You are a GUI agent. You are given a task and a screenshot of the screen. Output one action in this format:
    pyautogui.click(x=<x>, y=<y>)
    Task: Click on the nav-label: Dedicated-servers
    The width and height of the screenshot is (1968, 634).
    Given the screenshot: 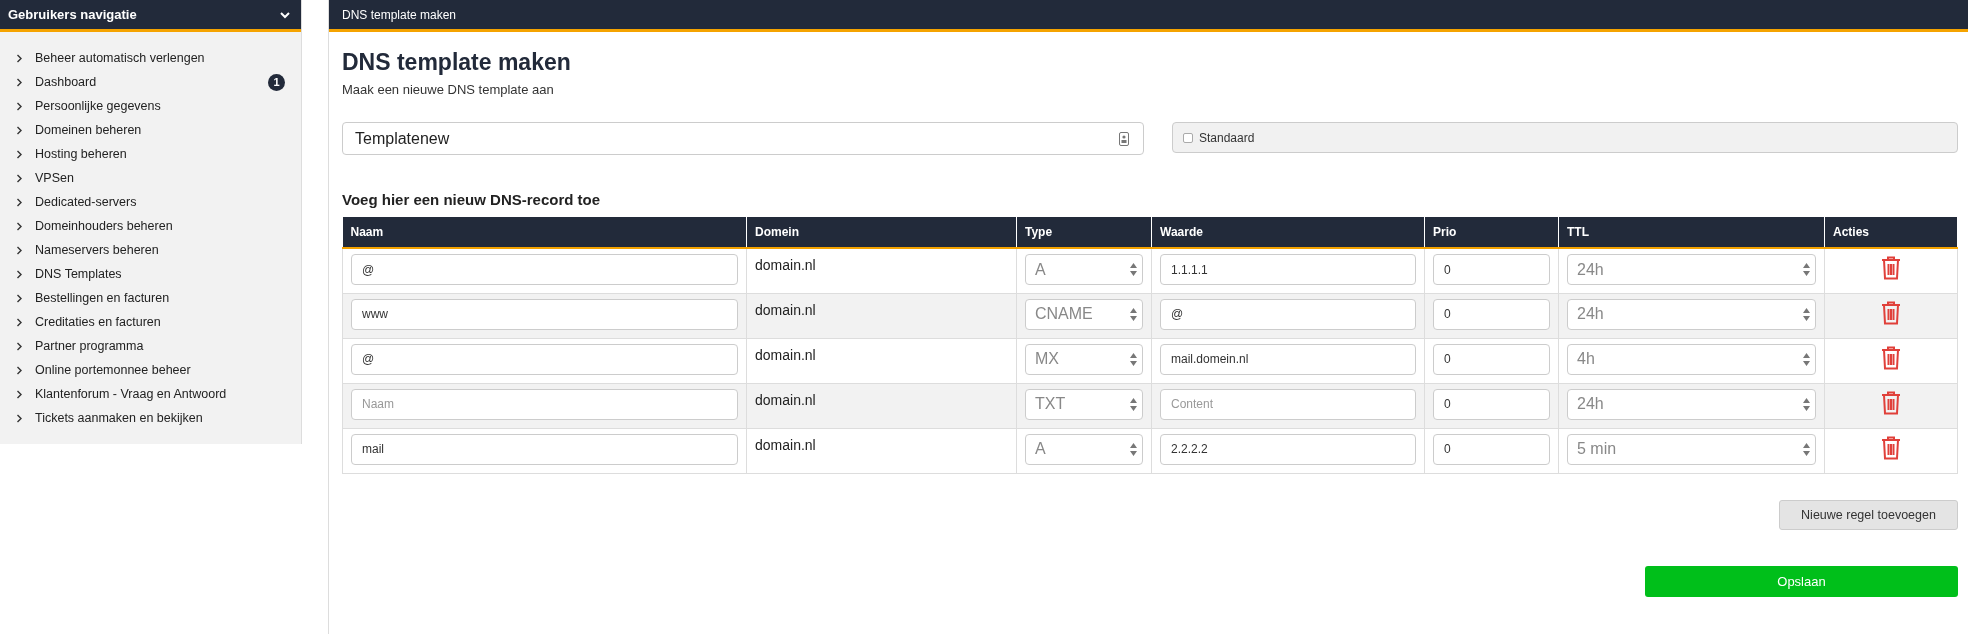 What is the action you would take?
    pyautogui.click(x=86, y=202)
    